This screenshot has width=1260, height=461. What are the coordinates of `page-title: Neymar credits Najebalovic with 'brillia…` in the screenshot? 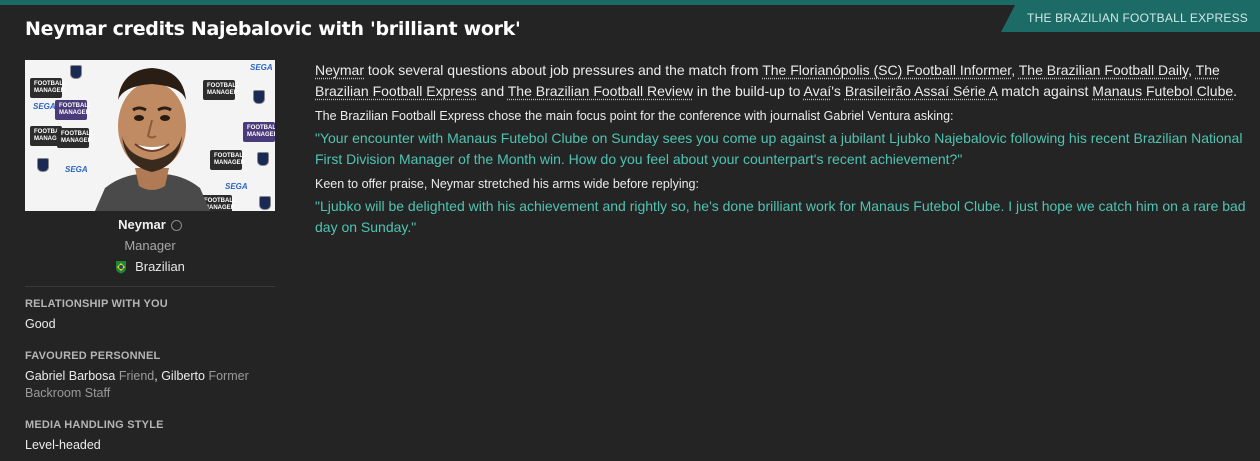 It's located at (273, 29).